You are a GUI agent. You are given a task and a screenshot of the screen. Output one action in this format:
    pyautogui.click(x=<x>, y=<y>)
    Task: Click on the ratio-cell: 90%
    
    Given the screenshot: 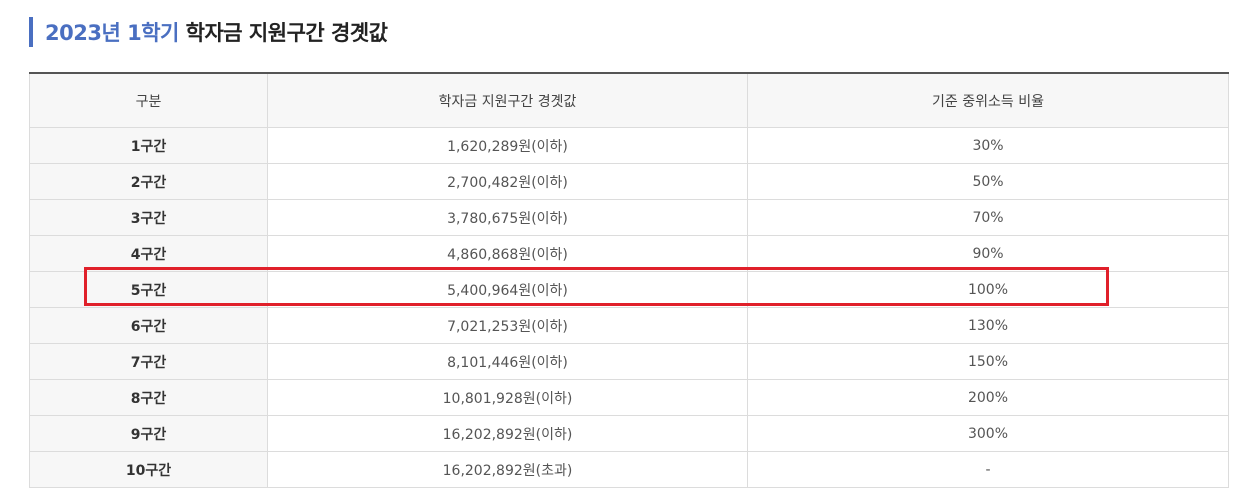 What is the action you would take?
    pyautogui.click(x=988, y=253)
    